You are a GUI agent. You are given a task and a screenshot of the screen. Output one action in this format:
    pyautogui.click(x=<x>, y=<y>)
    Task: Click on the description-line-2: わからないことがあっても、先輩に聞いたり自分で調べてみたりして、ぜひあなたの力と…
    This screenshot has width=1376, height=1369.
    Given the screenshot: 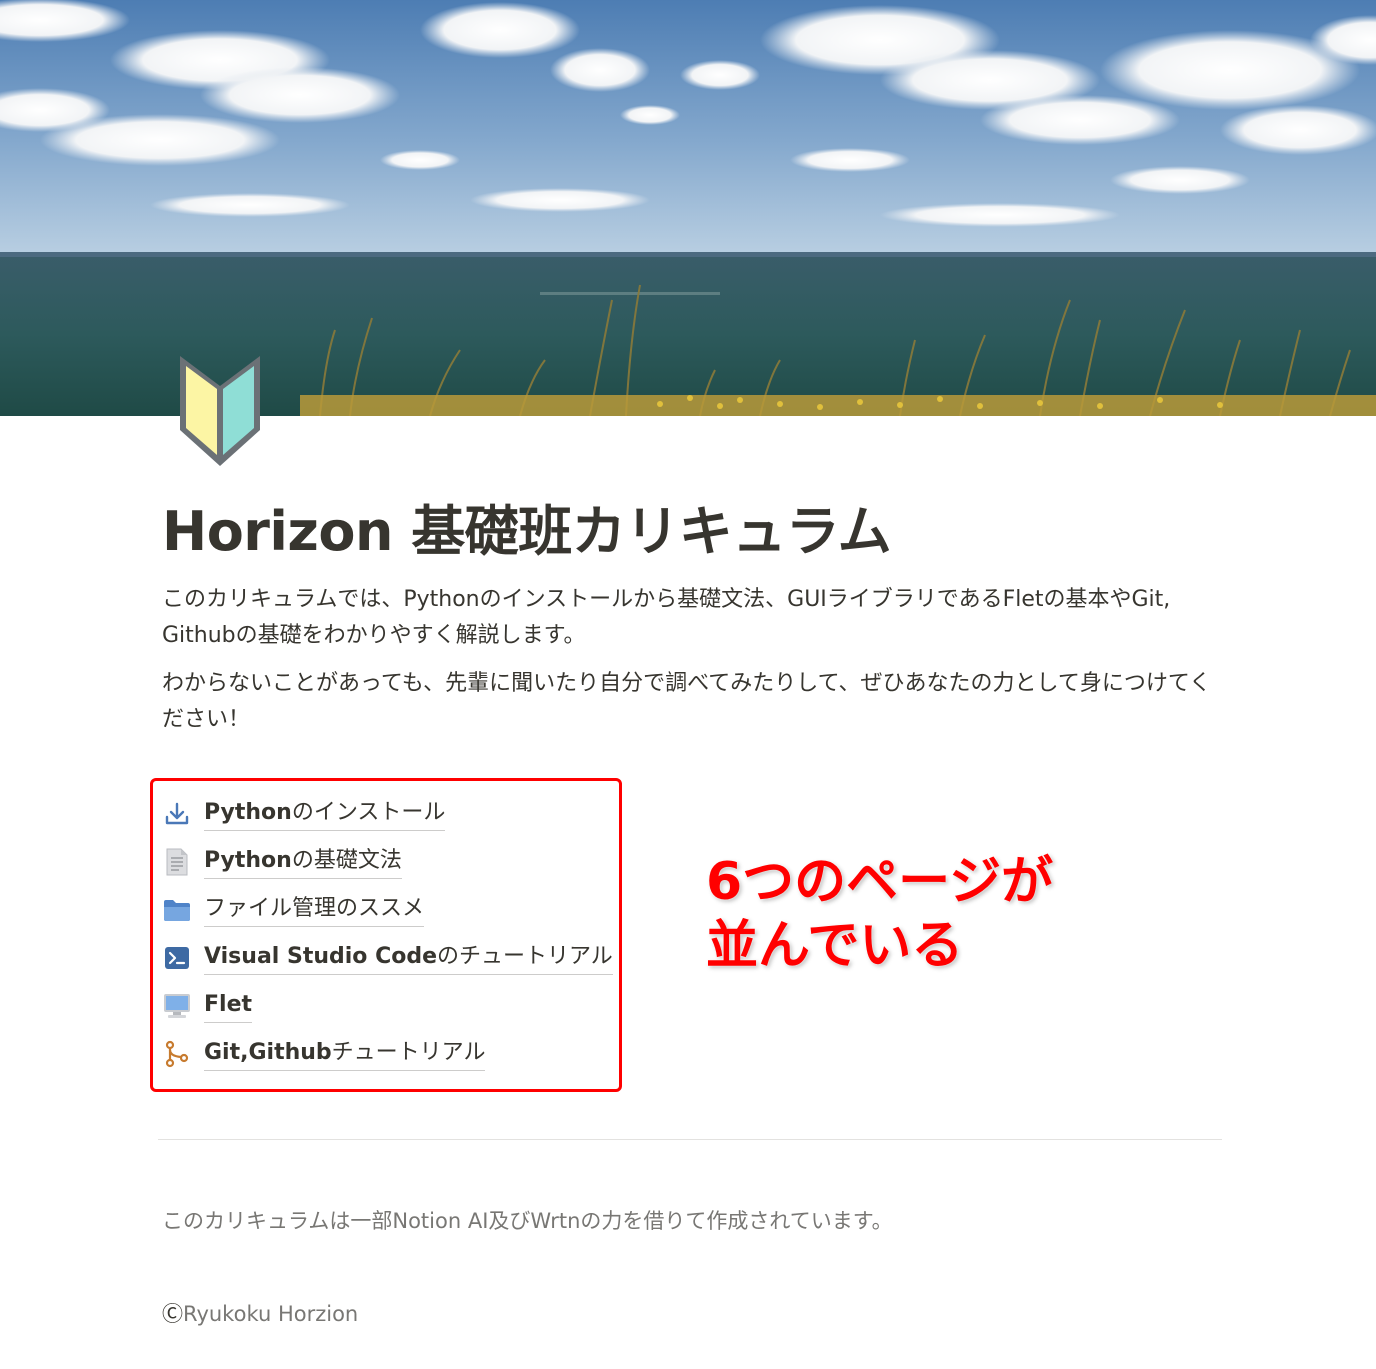 What is the action you would take?
    pyautogui.click(x=687, y=701)
    